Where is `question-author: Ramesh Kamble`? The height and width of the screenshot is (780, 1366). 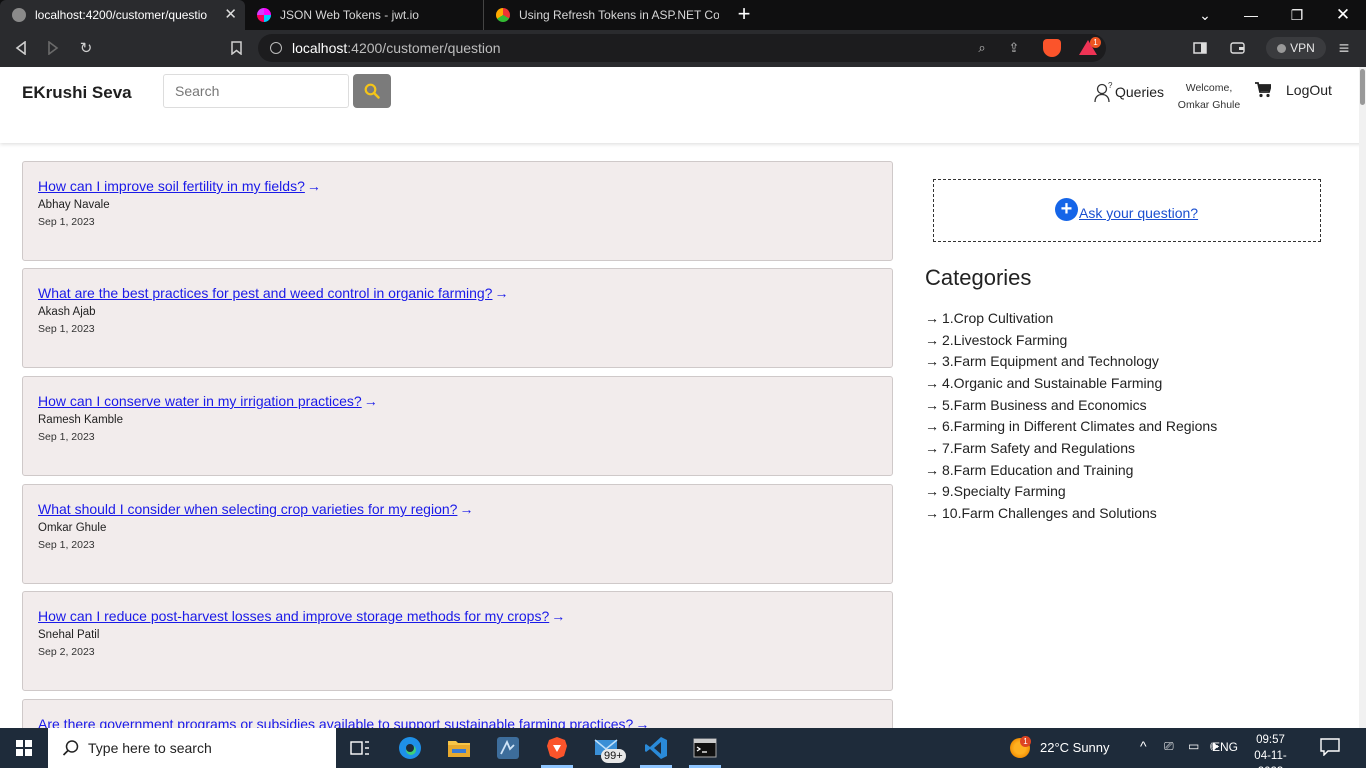
question-author: Ramesh Kamble is located at coordinates (81, 420).